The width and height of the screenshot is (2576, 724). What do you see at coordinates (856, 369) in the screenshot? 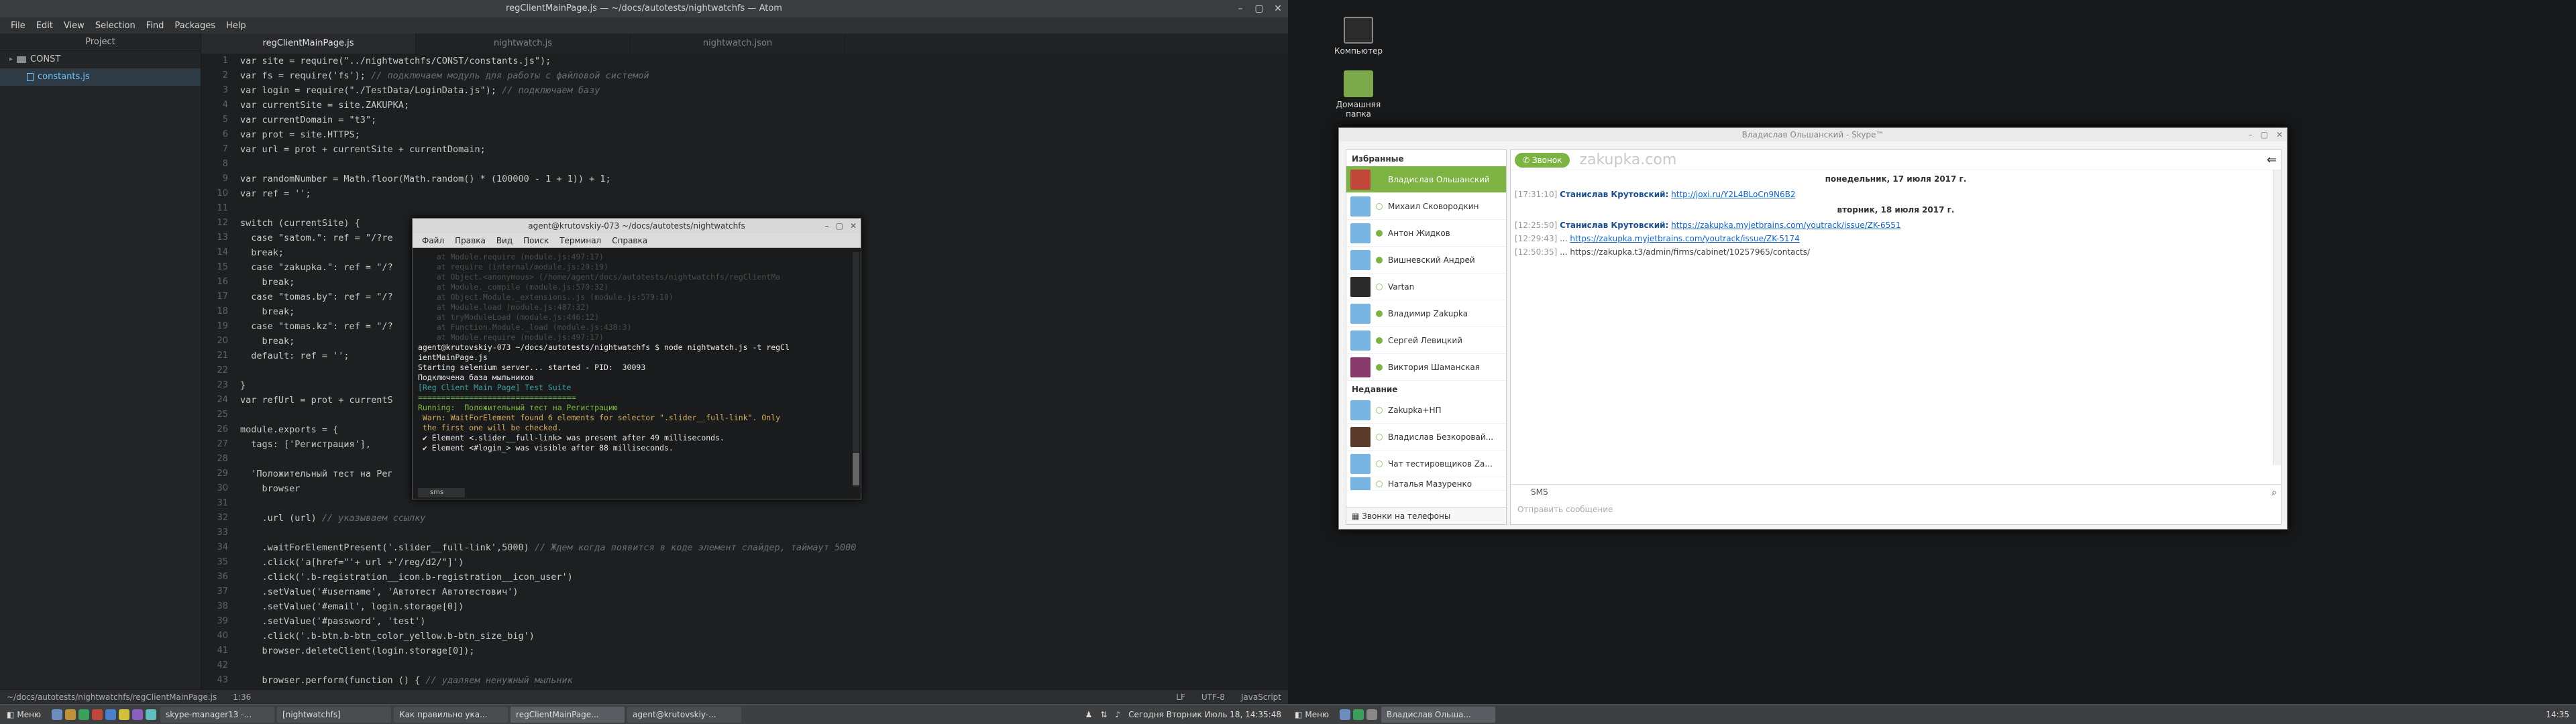
I see `terminal-scrollbar` at bounding box center [856, 369].